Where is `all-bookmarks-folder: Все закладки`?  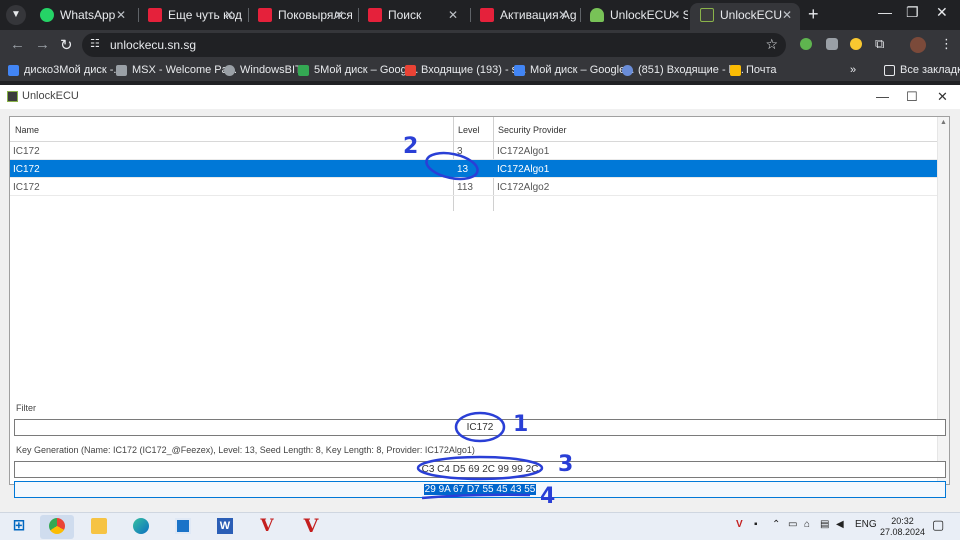 all-bookmarks-folder: Все закладки is located at coordinates (922, 70).